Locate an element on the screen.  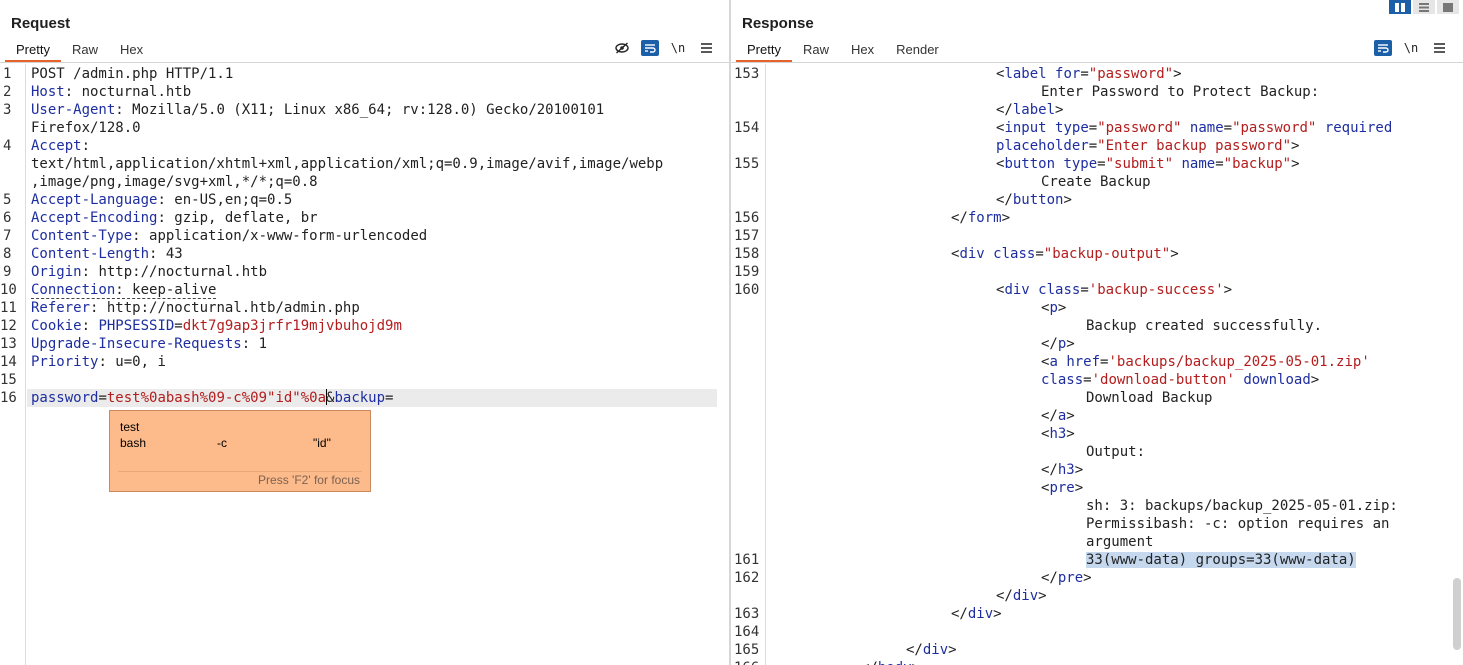
header-line: Connection: keep-alive is located at coordinates (124, 290).